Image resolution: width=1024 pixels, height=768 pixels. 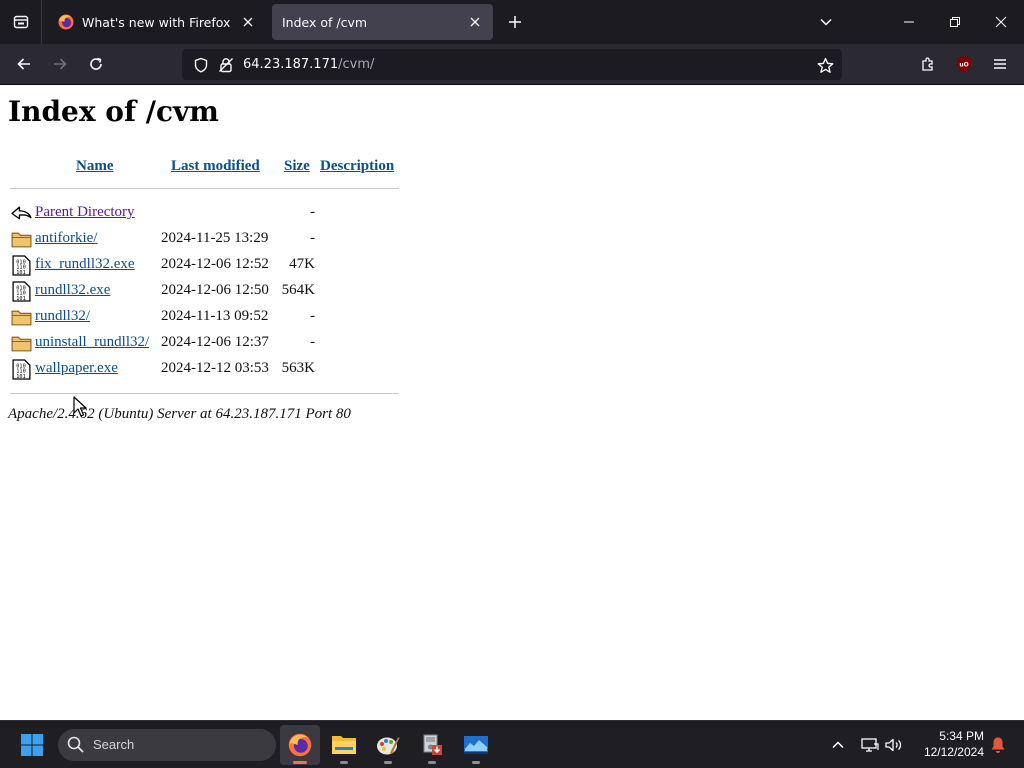 I want to click on entry-link: fix_rundll32.exe, so click(x=85, y=264).